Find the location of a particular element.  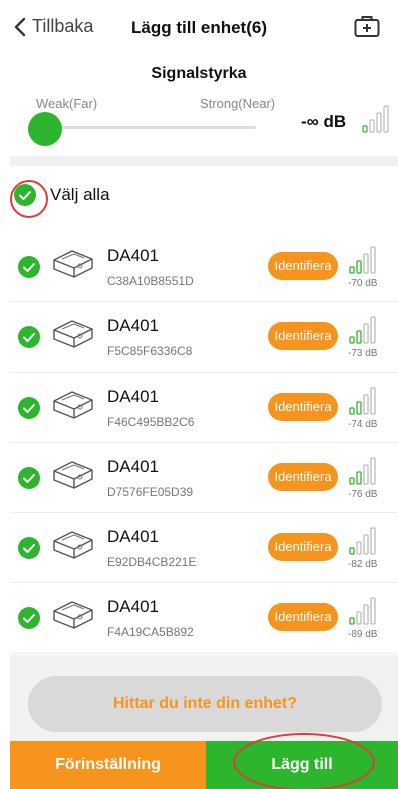

device-mac: F5C85F6336C8 is located at coordinates (150, 351).